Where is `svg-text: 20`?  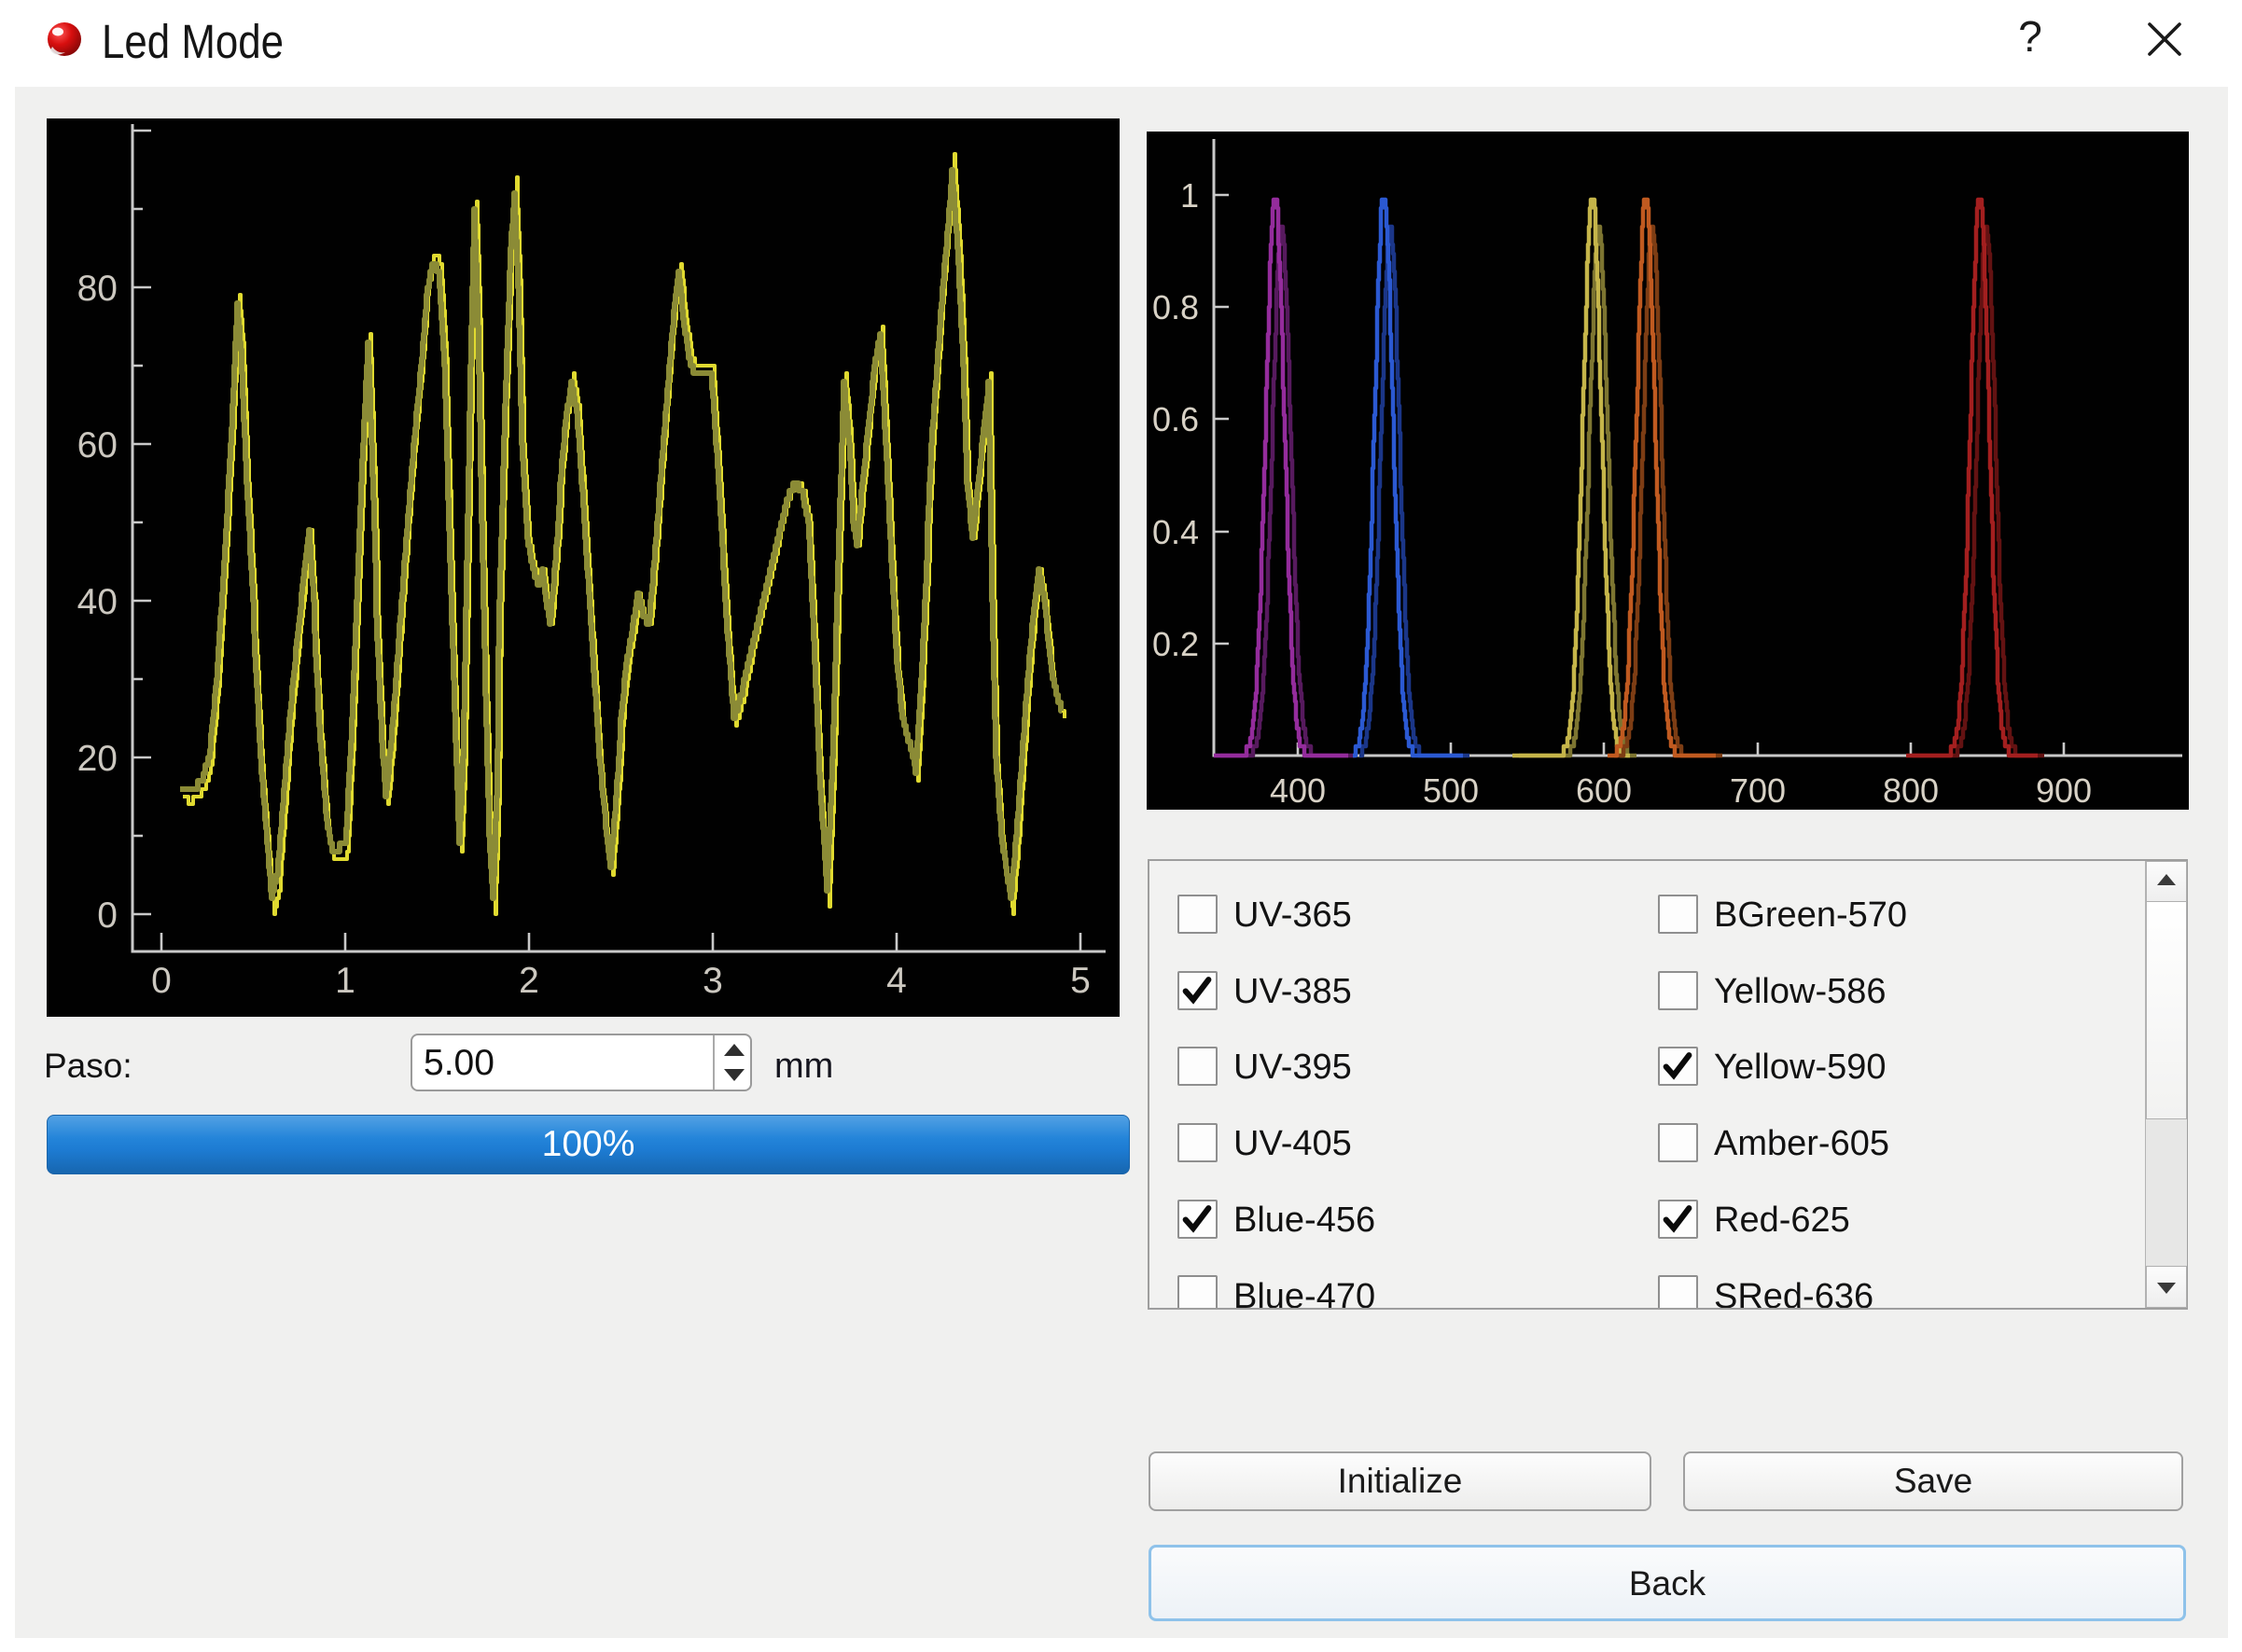
svg-text: 20 is located at coordinates (97, 759).